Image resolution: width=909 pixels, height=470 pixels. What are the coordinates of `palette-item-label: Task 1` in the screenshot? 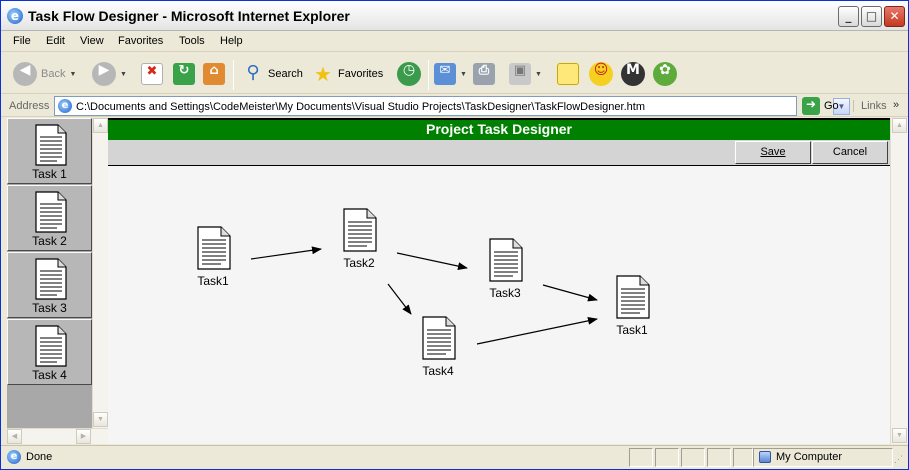 It's located at (49, 174).